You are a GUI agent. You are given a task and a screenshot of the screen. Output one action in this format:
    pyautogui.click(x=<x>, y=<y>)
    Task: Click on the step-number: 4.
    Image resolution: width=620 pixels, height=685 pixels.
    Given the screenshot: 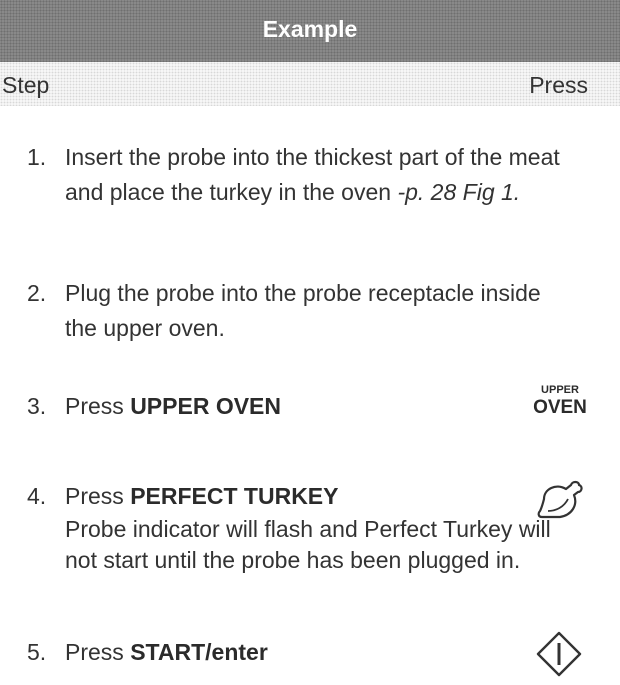 What is the action you would take?
    pyautogui.click(x=37, y=496)
    